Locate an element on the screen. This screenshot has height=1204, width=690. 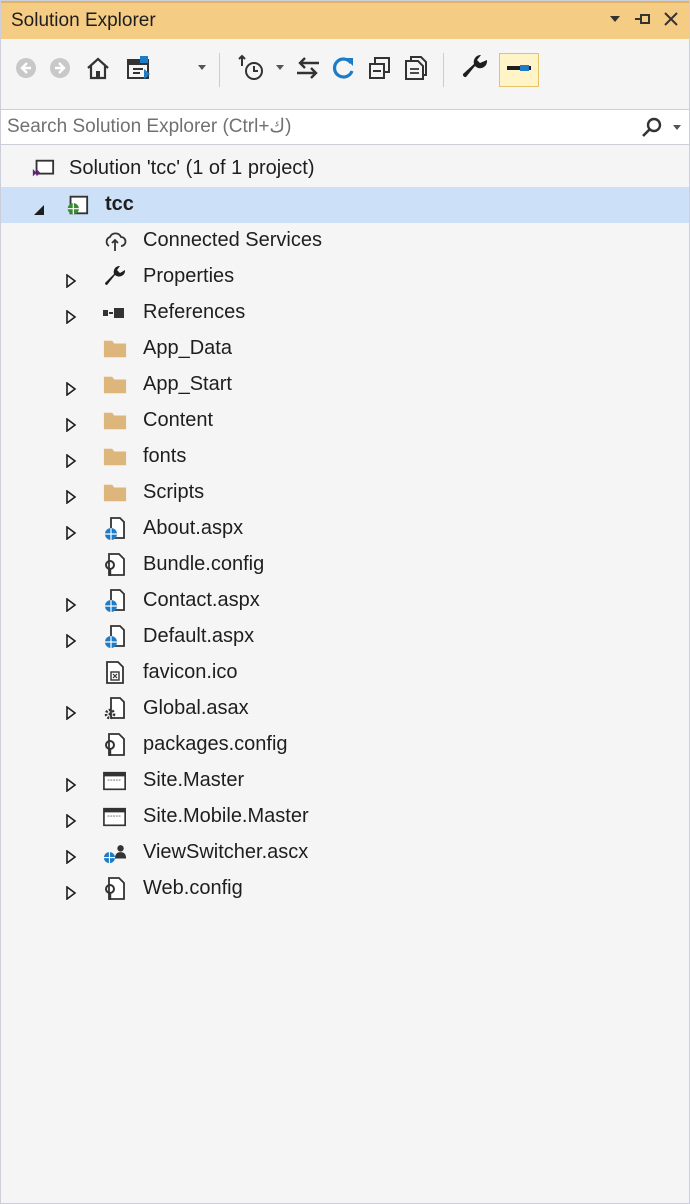
ico-file-icon is located at coordinates (115, 673).